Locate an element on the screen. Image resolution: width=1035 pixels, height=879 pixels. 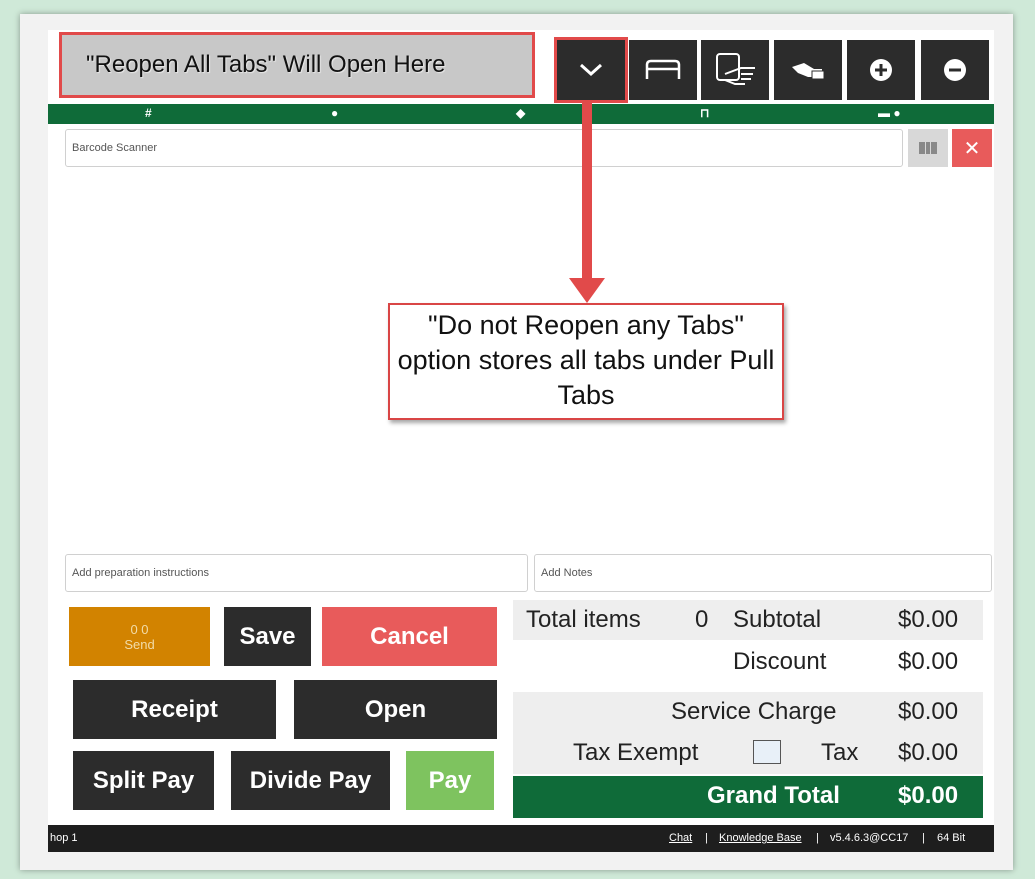
tax-value: $0.00 is located at coordinates (928, 752).